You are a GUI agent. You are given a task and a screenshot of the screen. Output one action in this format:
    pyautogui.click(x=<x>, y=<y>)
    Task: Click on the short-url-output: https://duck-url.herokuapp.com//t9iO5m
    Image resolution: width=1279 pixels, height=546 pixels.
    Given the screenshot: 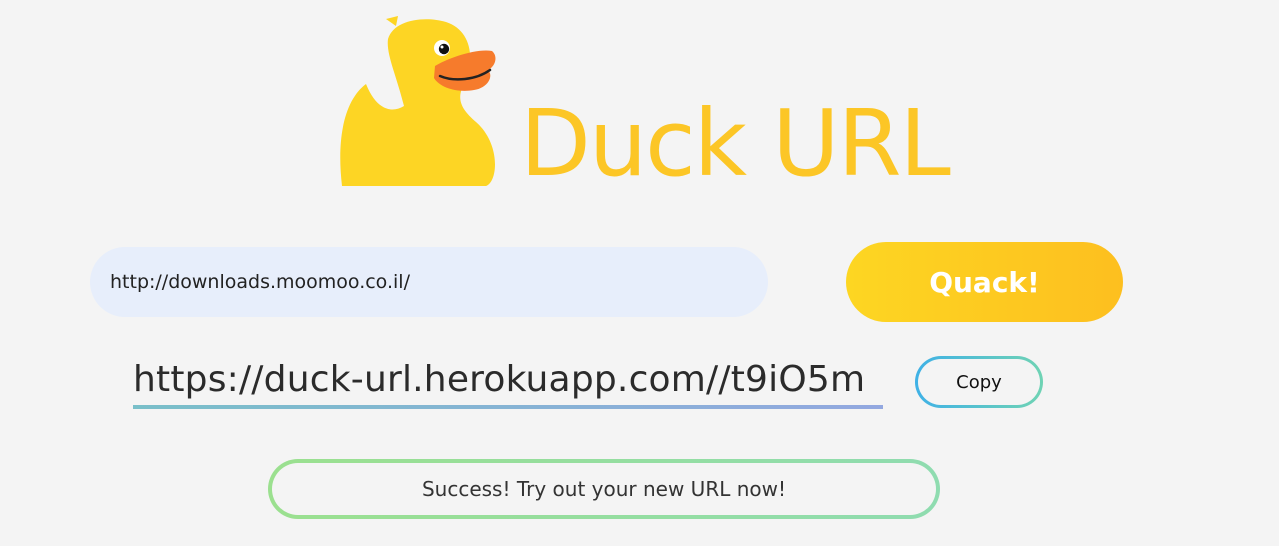 What is the action you would take?
    pyautogui.click(x=508, y=382)
    